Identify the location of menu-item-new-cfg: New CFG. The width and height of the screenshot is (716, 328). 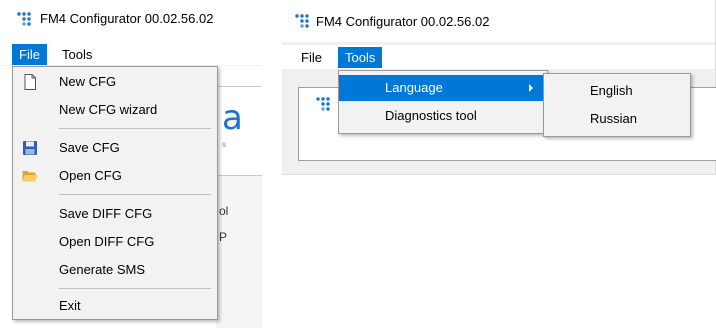
(115, 82).